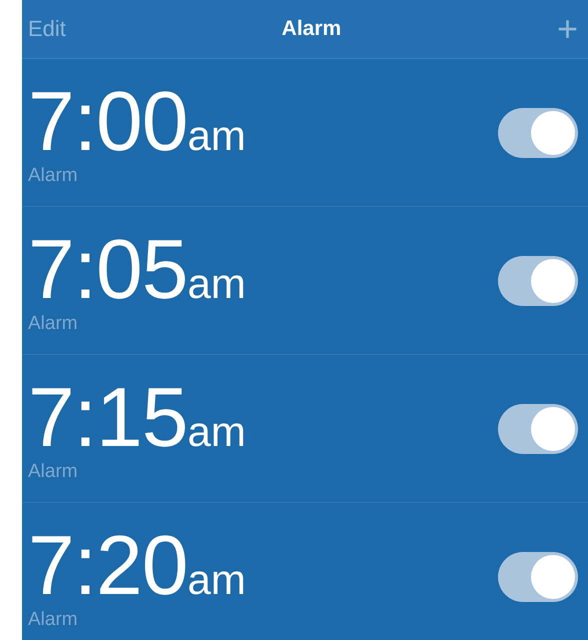 The width and height of the screenshot is (588, 640). Describe the element at coordinates (567, 29) in the screenshot. I see `add-button: +` at that location.